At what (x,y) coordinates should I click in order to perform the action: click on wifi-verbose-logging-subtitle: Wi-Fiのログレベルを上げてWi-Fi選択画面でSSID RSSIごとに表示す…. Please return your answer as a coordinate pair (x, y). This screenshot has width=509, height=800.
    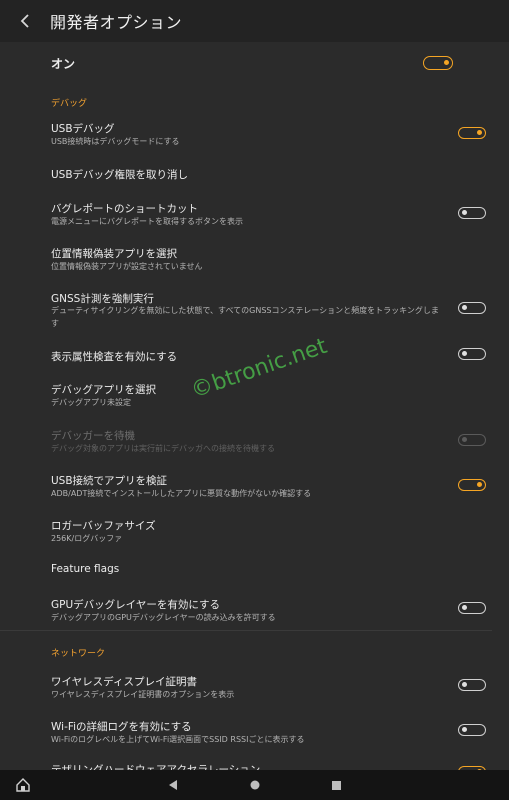
    Looking at the image, I should click on (178, 739).